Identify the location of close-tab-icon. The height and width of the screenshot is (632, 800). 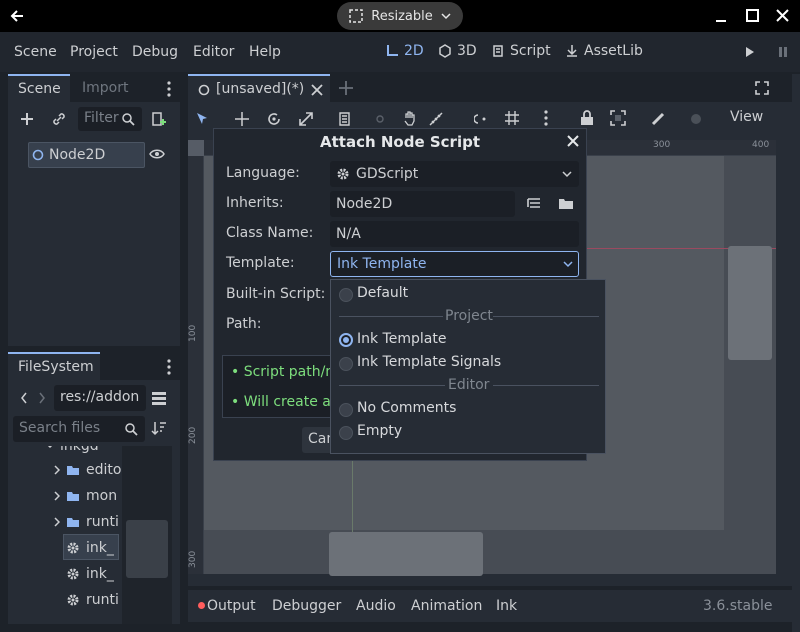
(317, 90).